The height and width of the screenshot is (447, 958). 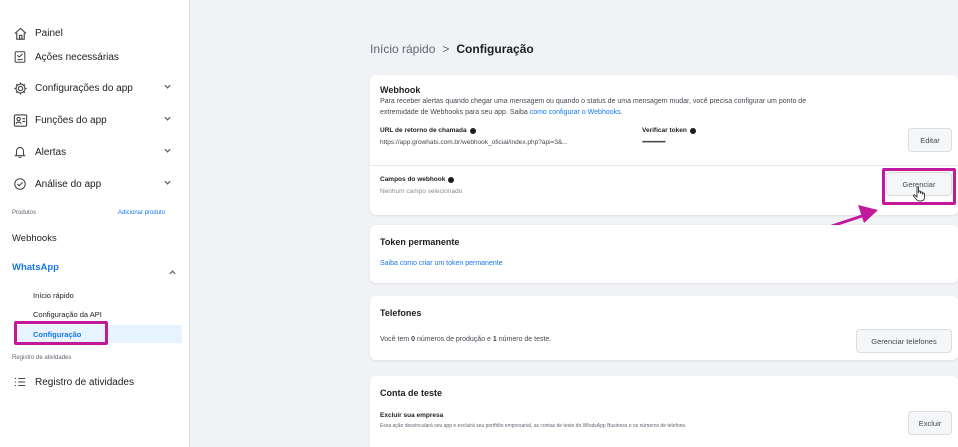 What do you see at coordinates (396, 339) in the screenshot?
I see `phones-text: Você tem` at bounding box center [396, 339].